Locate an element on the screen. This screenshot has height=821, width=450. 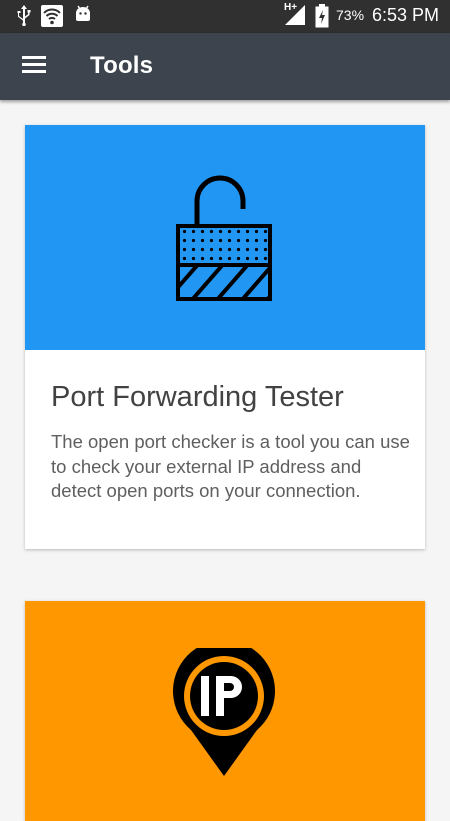
android-icon is located at coordinates (83, 13).